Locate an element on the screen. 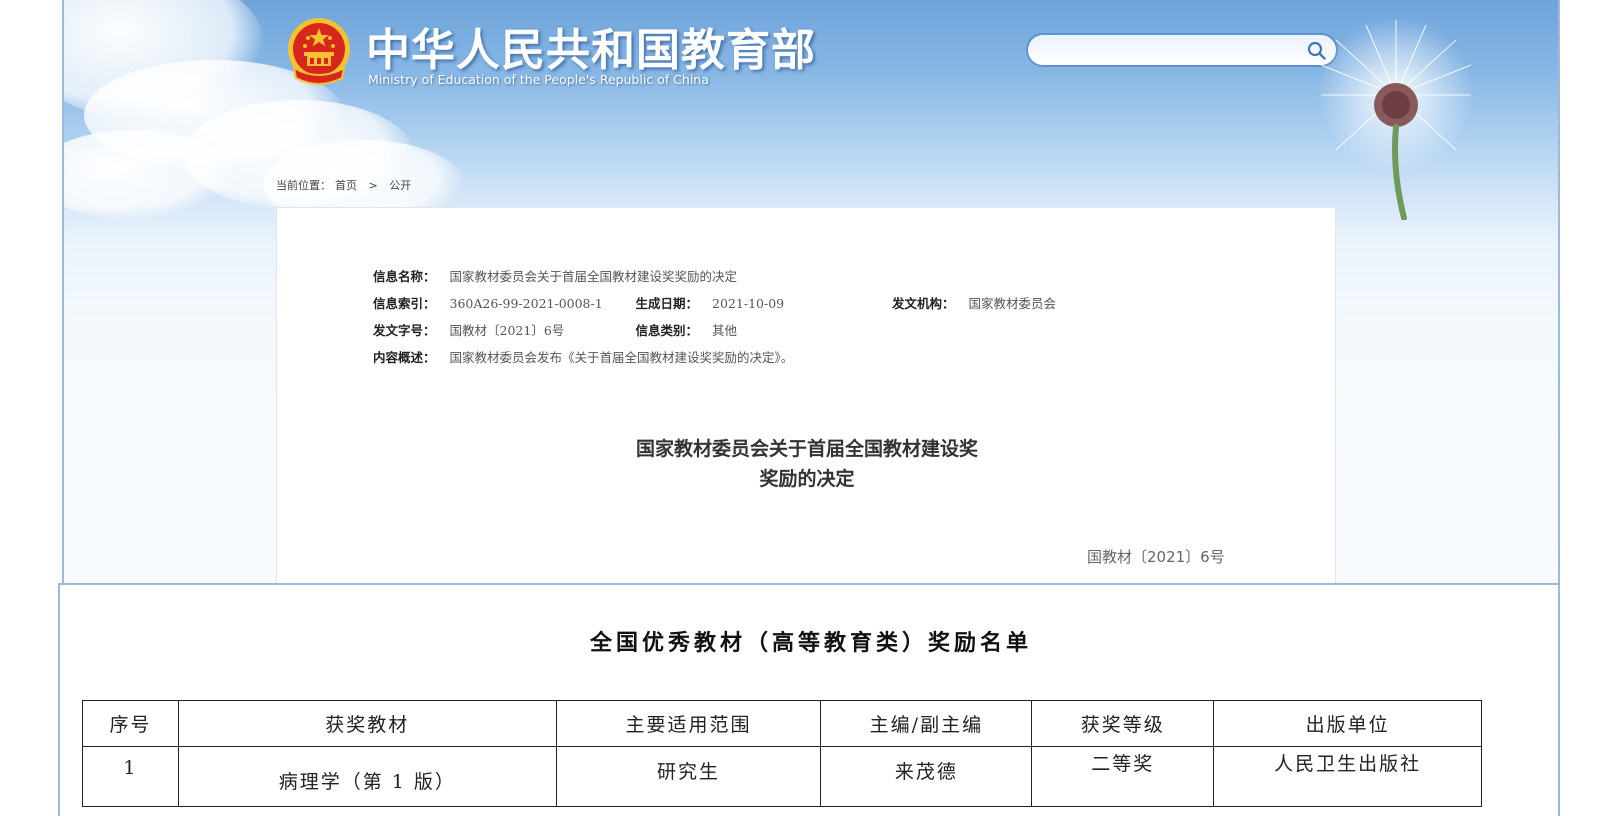  search-bar is located at coordinates (1182, 50).